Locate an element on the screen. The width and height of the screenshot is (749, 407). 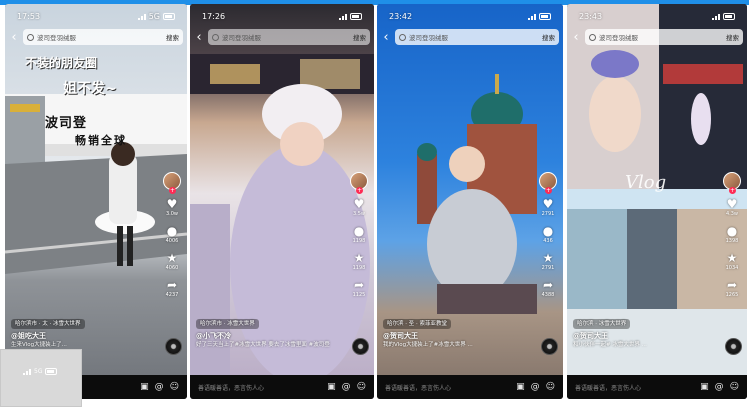
search-placeholder: 波司登羽绒服 is located at coordinates (241, 38).